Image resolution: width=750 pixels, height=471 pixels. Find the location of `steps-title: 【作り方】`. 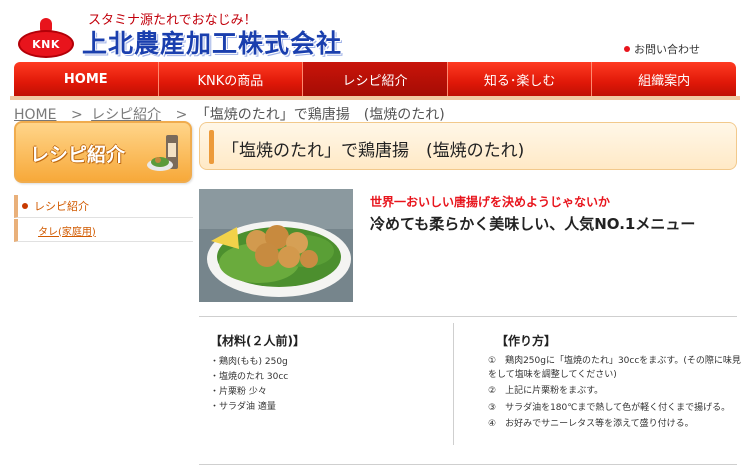

steps-title: 【作り方】 is located at coordinates (526, 341).